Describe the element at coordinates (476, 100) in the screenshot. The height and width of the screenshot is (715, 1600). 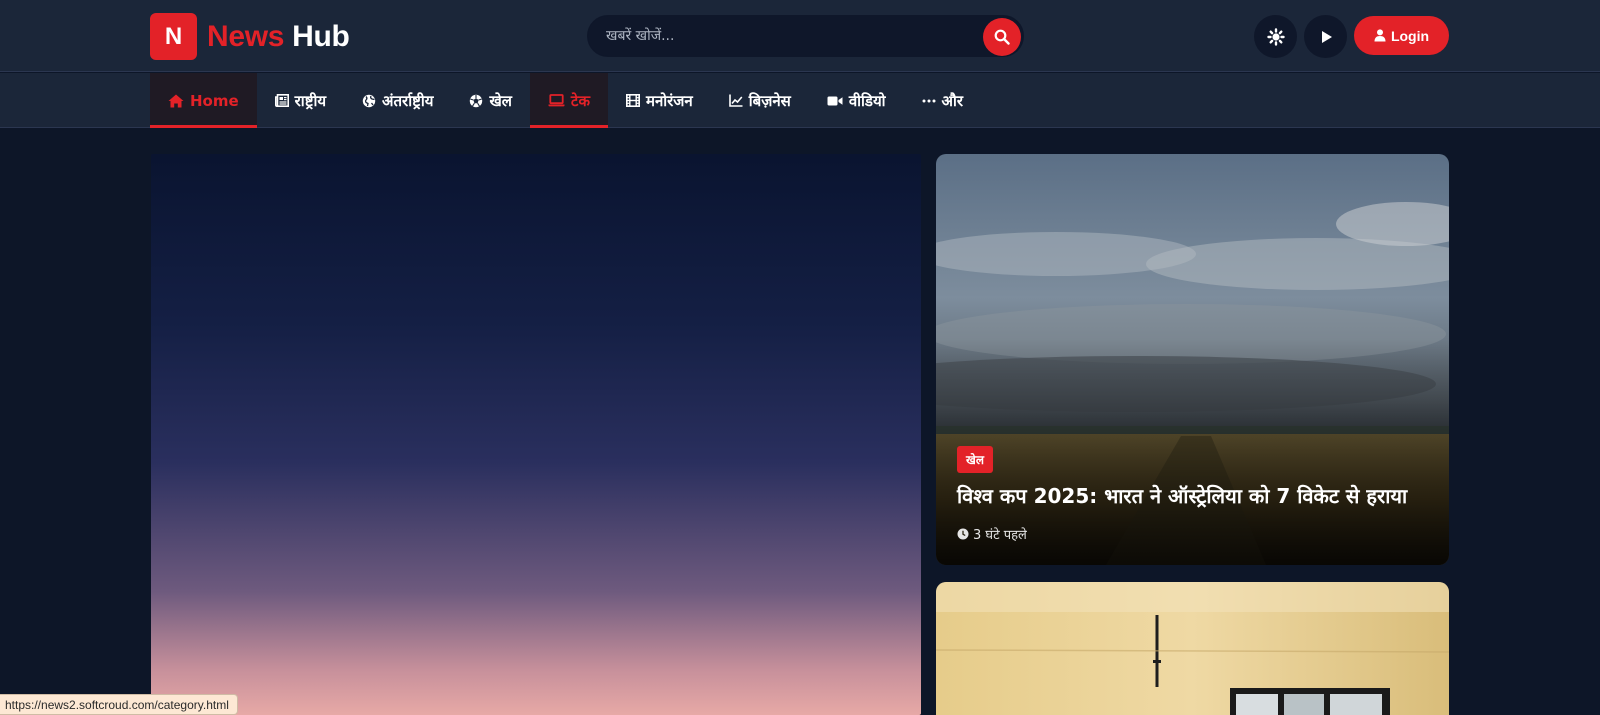
I see `football-icon` at that location.